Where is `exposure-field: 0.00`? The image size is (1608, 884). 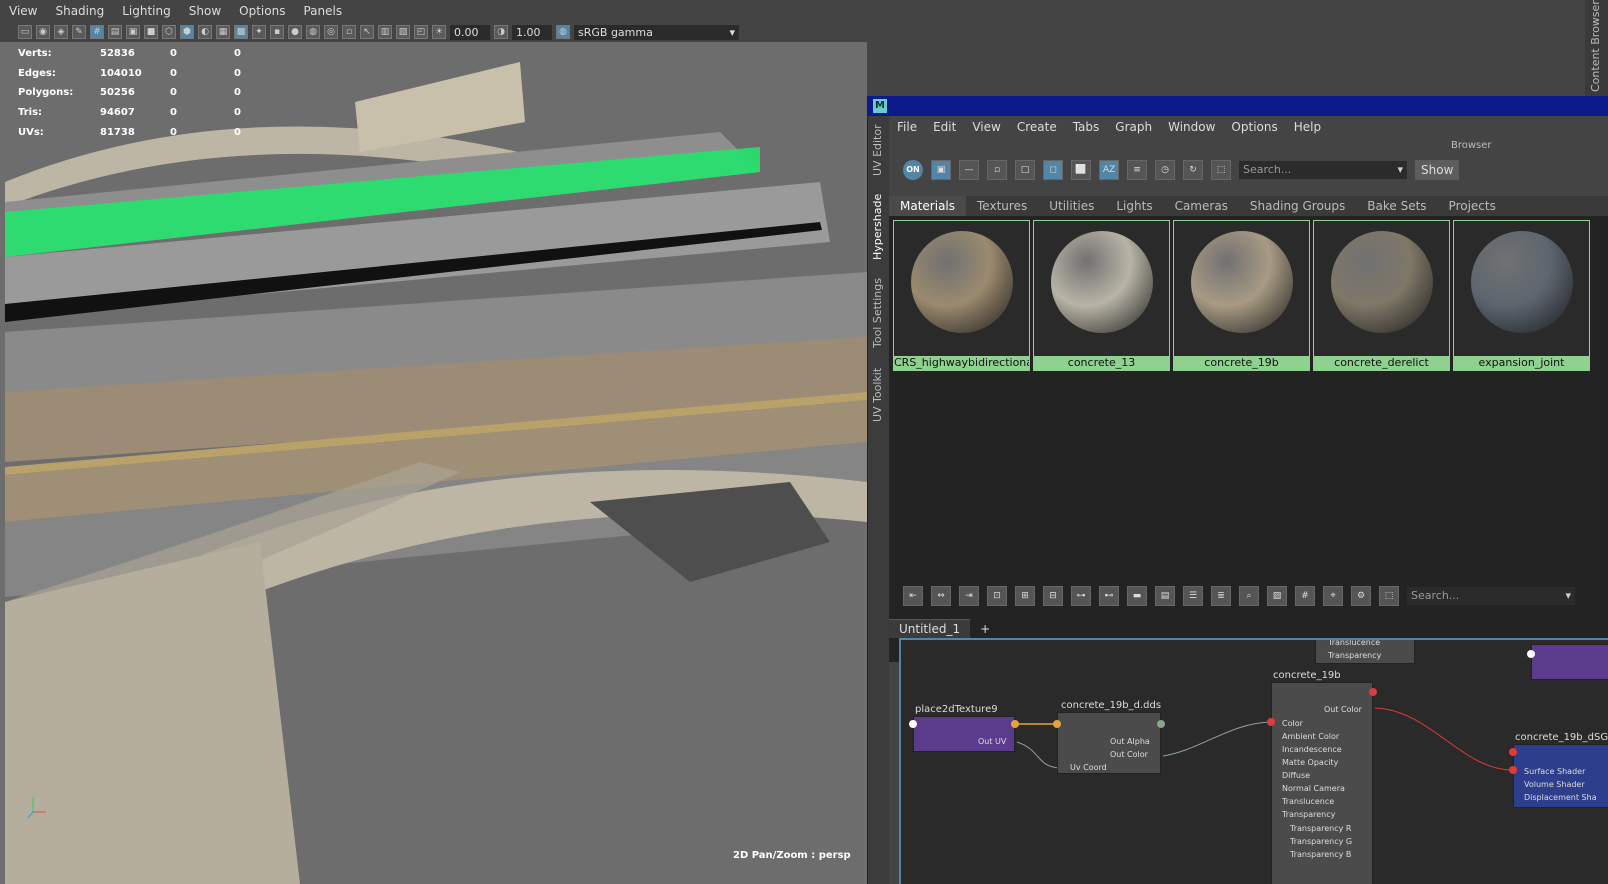
exposure-field: 0.00 is located at coordinates (470, 32).